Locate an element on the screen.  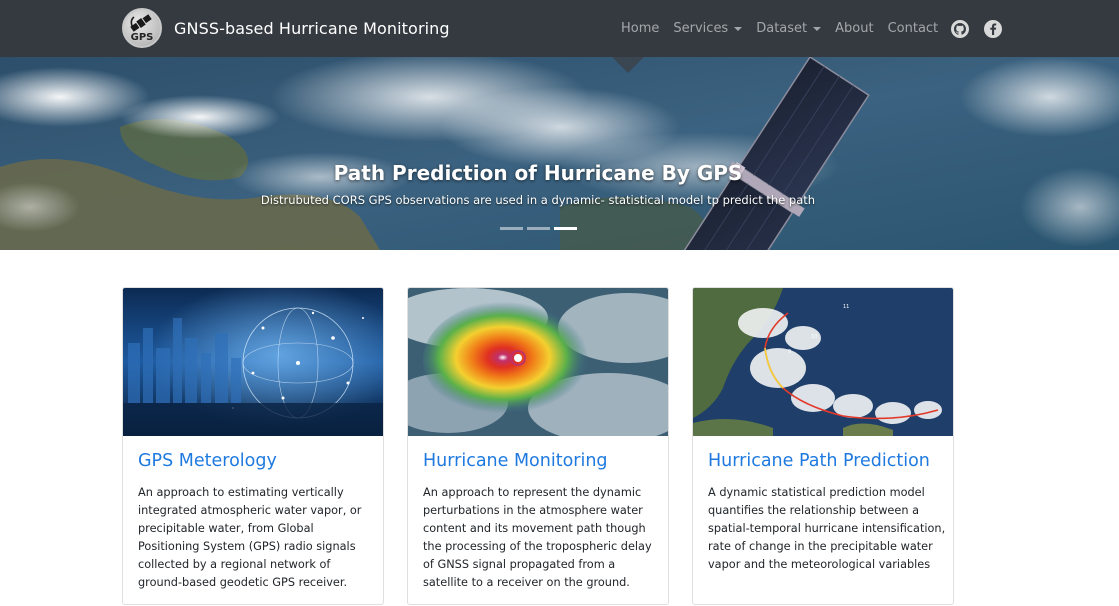
nav-services-dropdown: Services is located at coordinates (708, 28).